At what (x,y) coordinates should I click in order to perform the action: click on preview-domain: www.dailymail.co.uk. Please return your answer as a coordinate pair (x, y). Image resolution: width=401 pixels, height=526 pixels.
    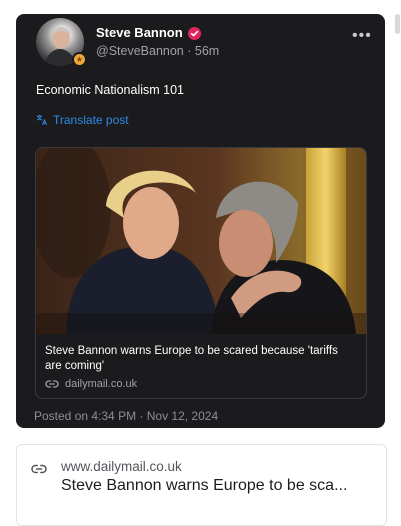
    Looking at the image, I should click on (121, 467).